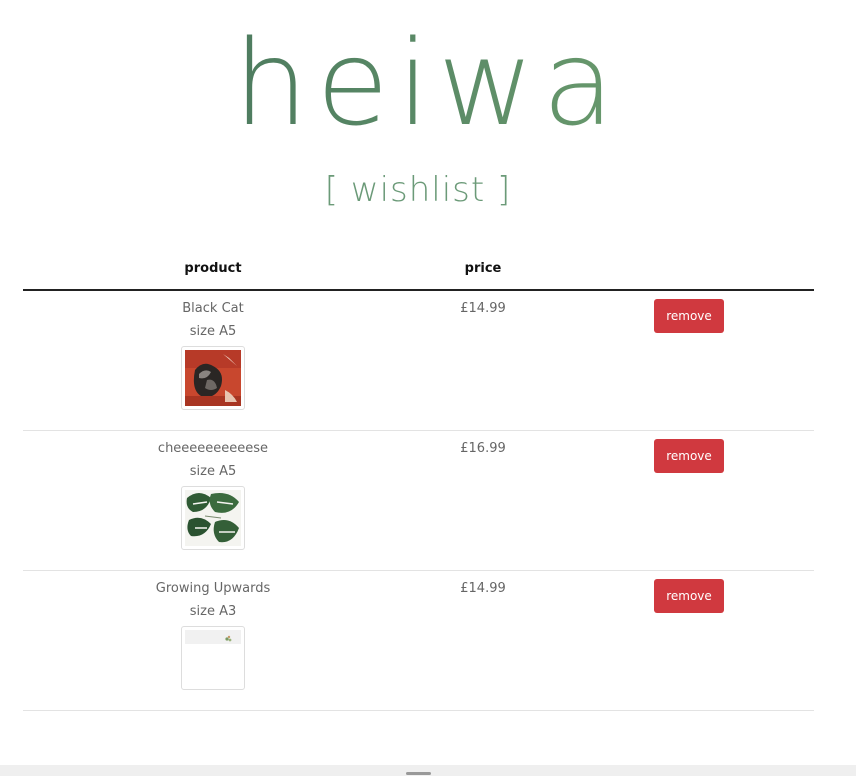  Describe the element at coordinates (483, 448) in the screenshot. I see `product-price: £16.99` at that location.